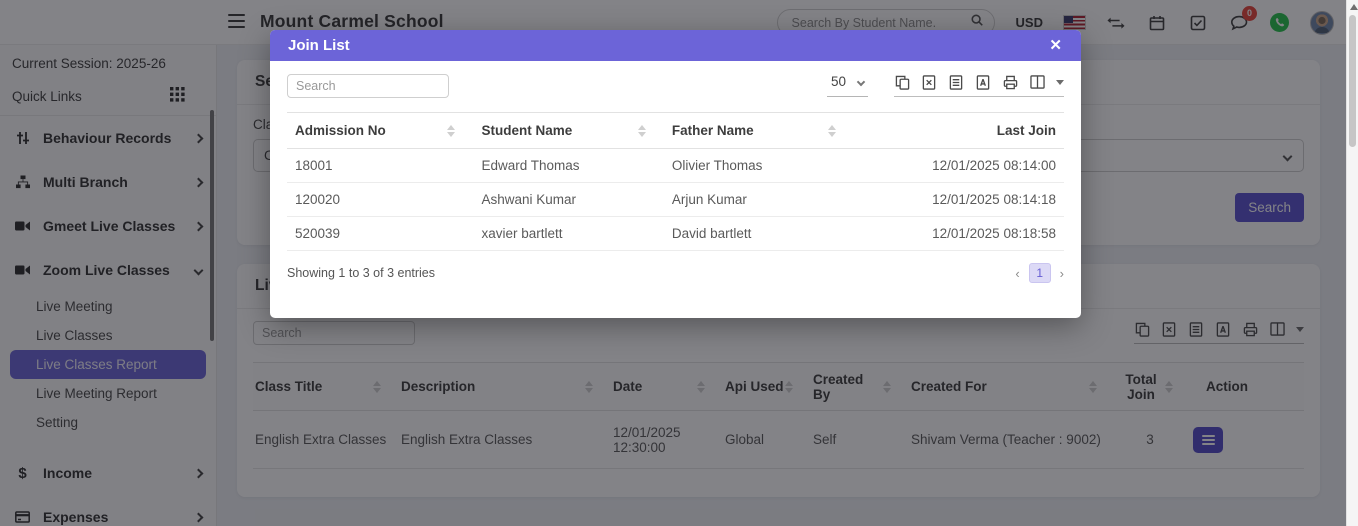 The width and height of the screenshot is (1358, 526). I want to click on cell-last-join: 12/01/2025 08:14:00, so click(959, 165).